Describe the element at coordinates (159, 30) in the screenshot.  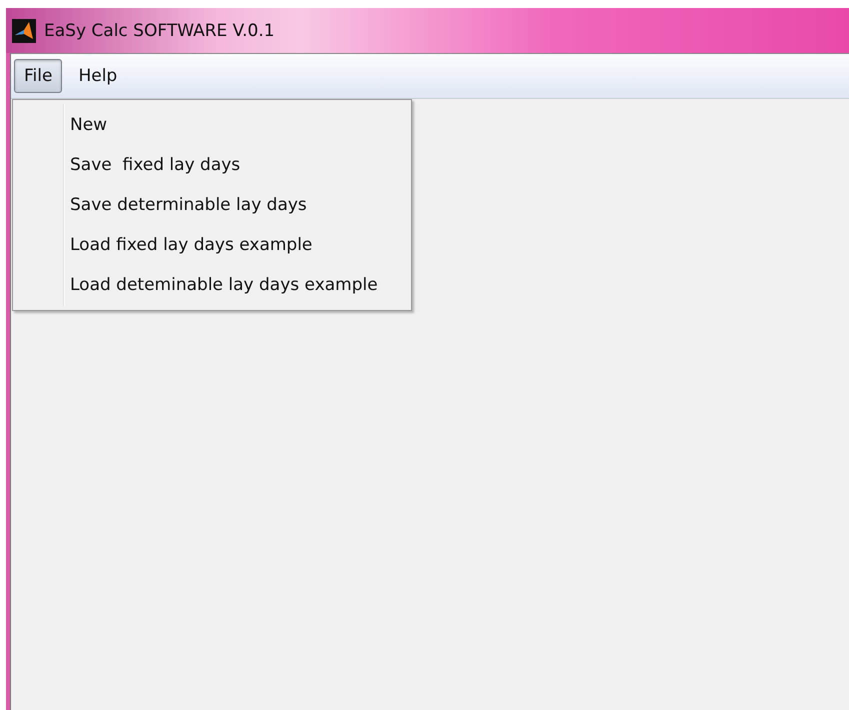
I see `window-title: EaSy Calc SOFTWARE V.0.1` at that location.